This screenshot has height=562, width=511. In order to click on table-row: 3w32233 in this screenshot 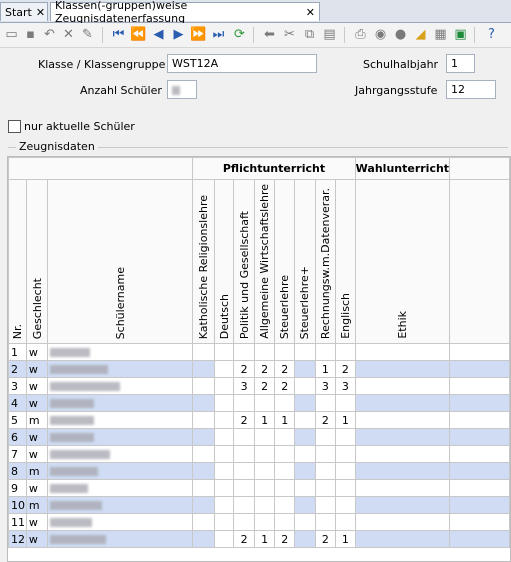, I will do `click(259, 386)`.